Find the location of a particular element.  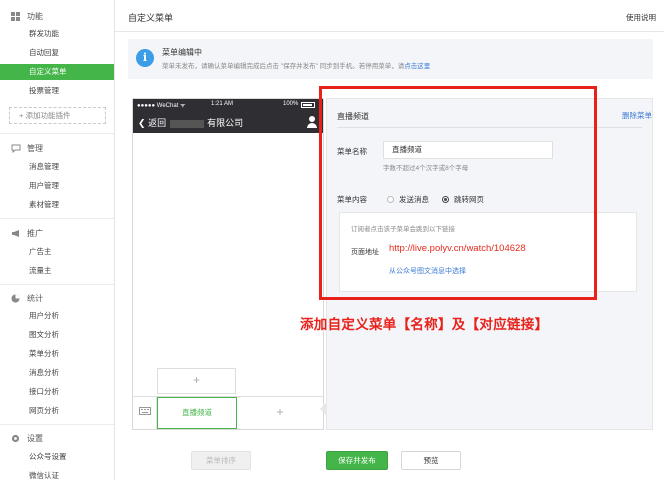

gear-icon is located at coordinates (15, 438).